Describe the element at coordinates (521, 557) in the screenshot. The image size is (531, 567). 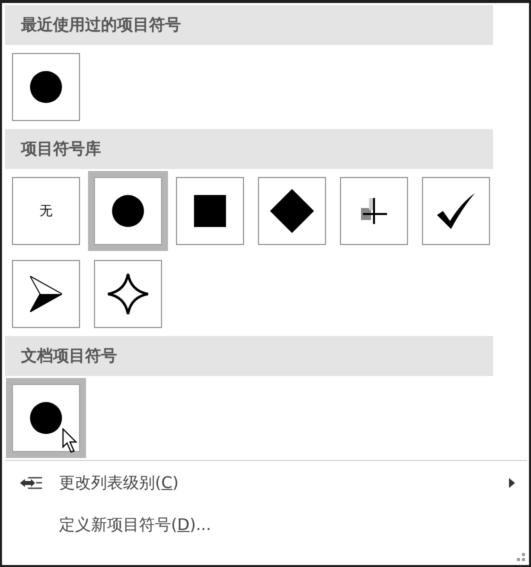
I see `resize-grip-icon` at that location.